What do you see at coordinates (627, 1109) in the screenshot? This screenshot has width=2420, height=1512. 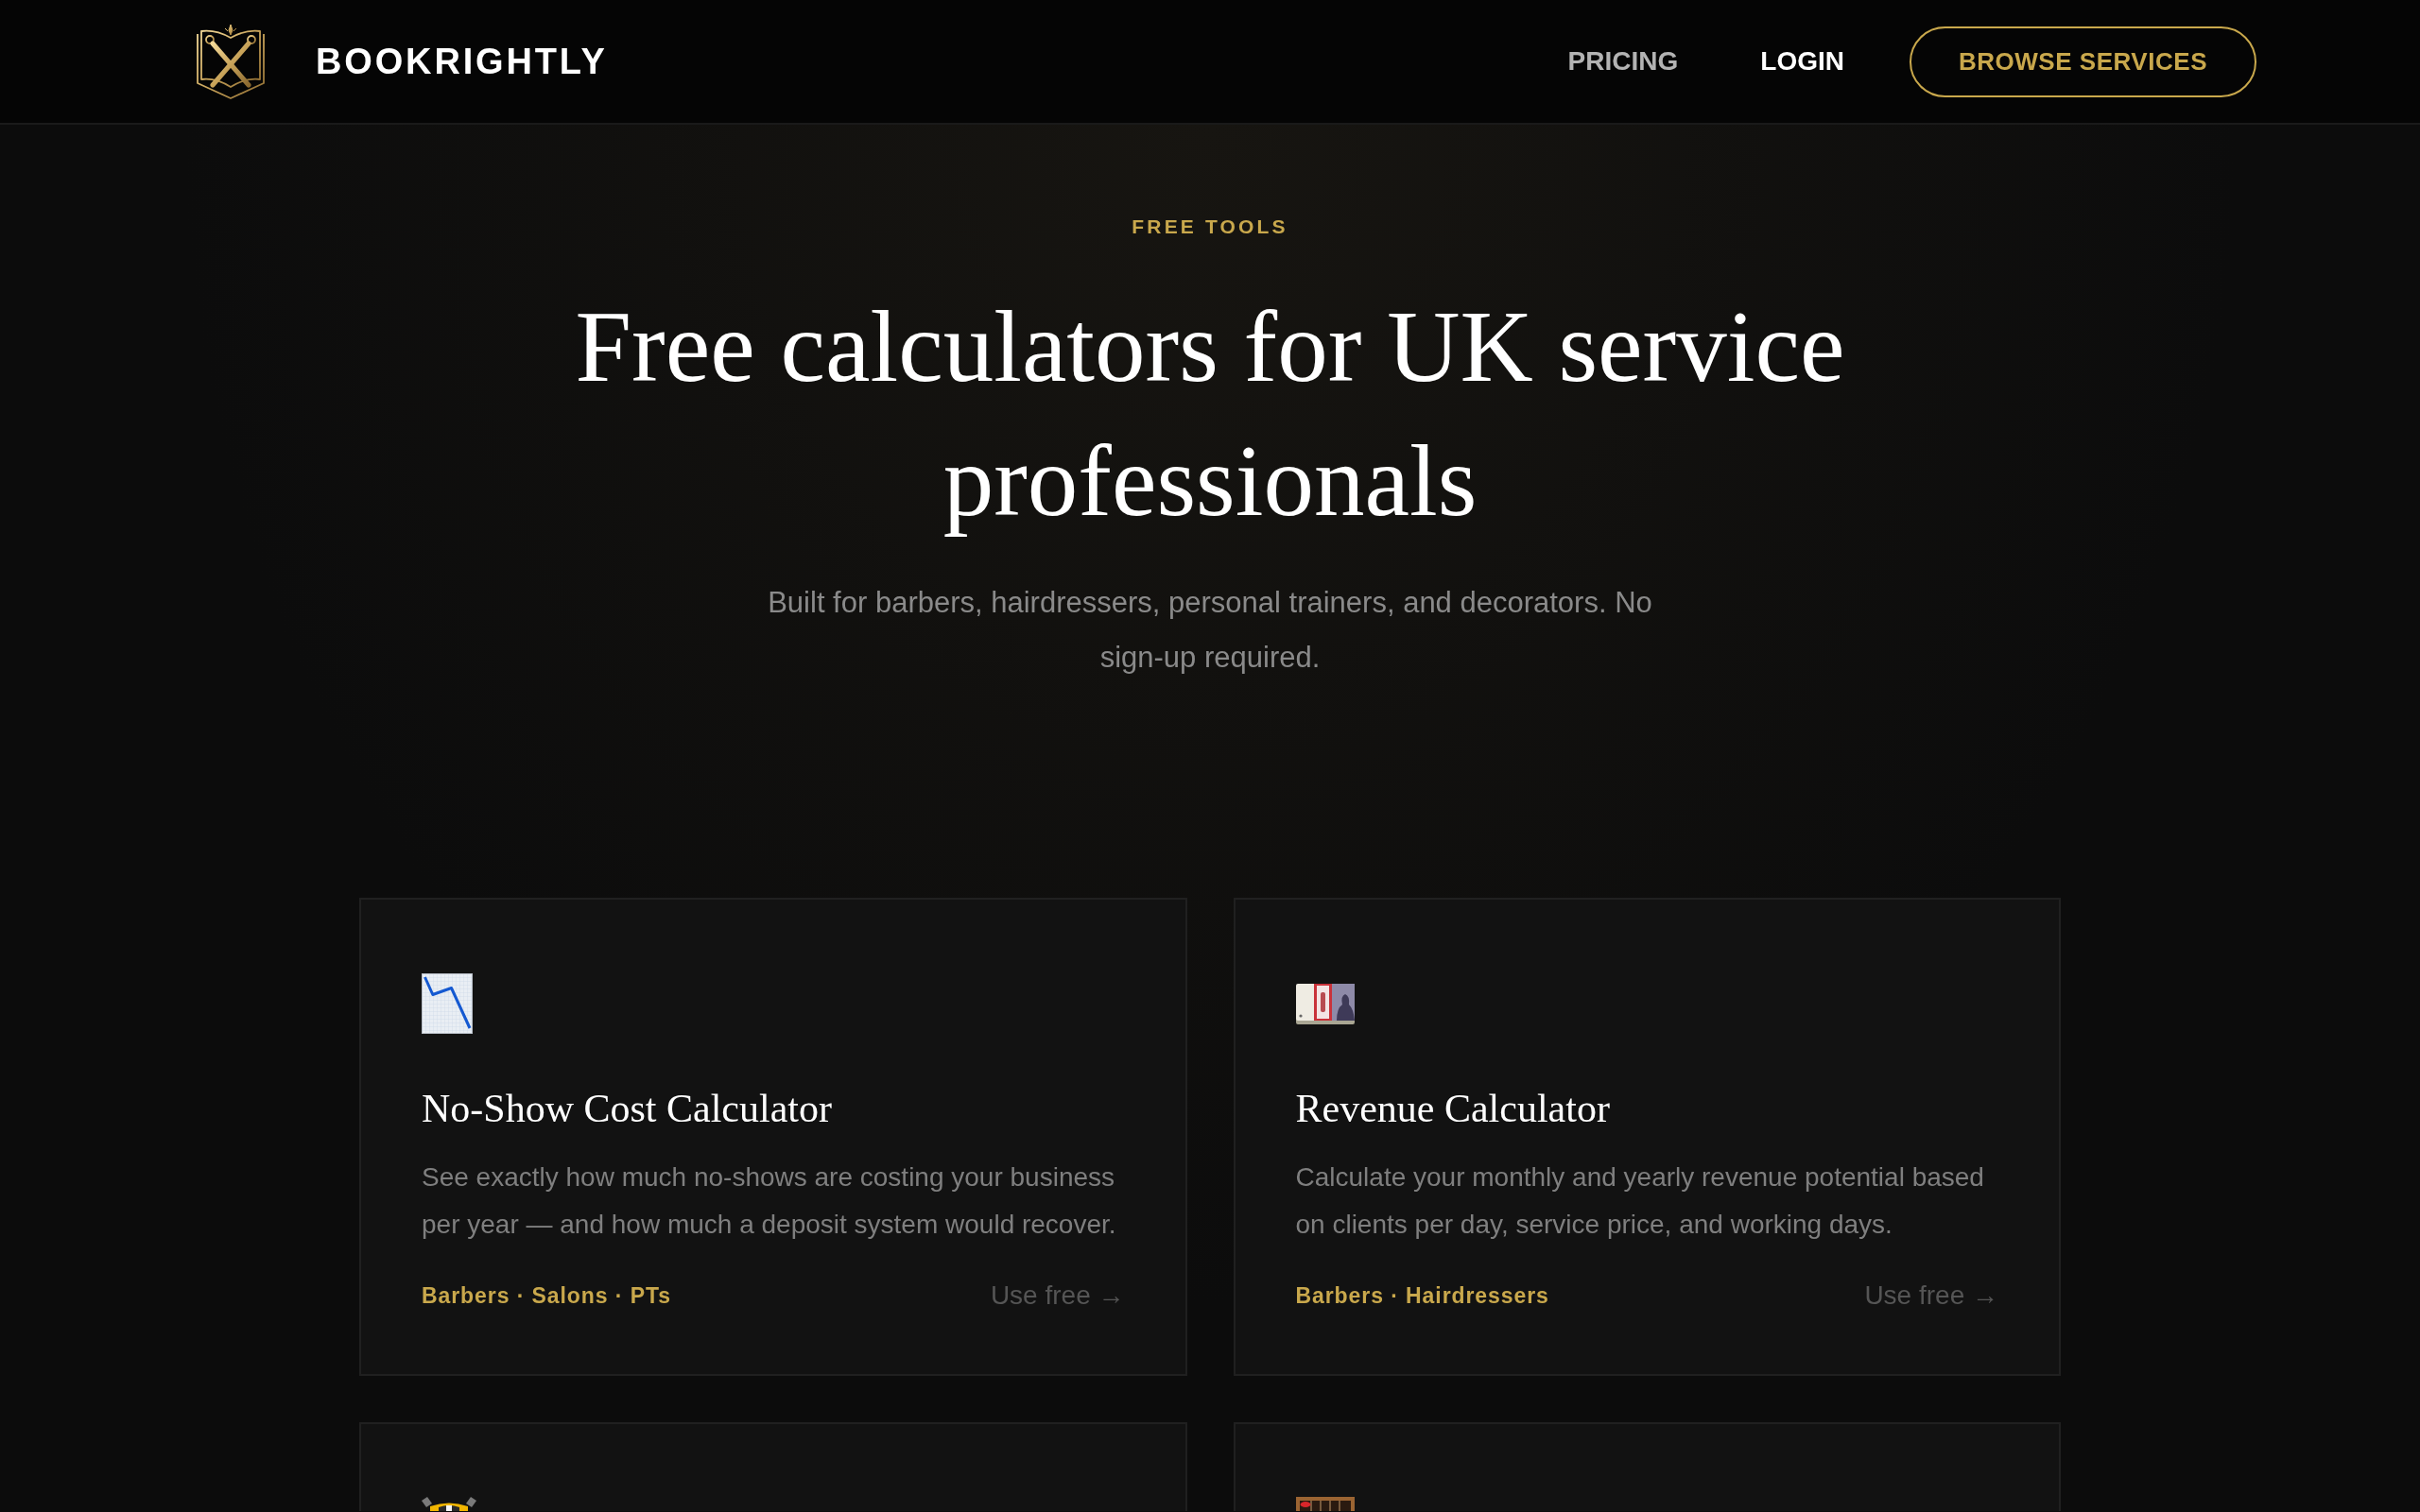 I see `card-title: No-Show Cost Calculator` at bounding box center [627, 1109].